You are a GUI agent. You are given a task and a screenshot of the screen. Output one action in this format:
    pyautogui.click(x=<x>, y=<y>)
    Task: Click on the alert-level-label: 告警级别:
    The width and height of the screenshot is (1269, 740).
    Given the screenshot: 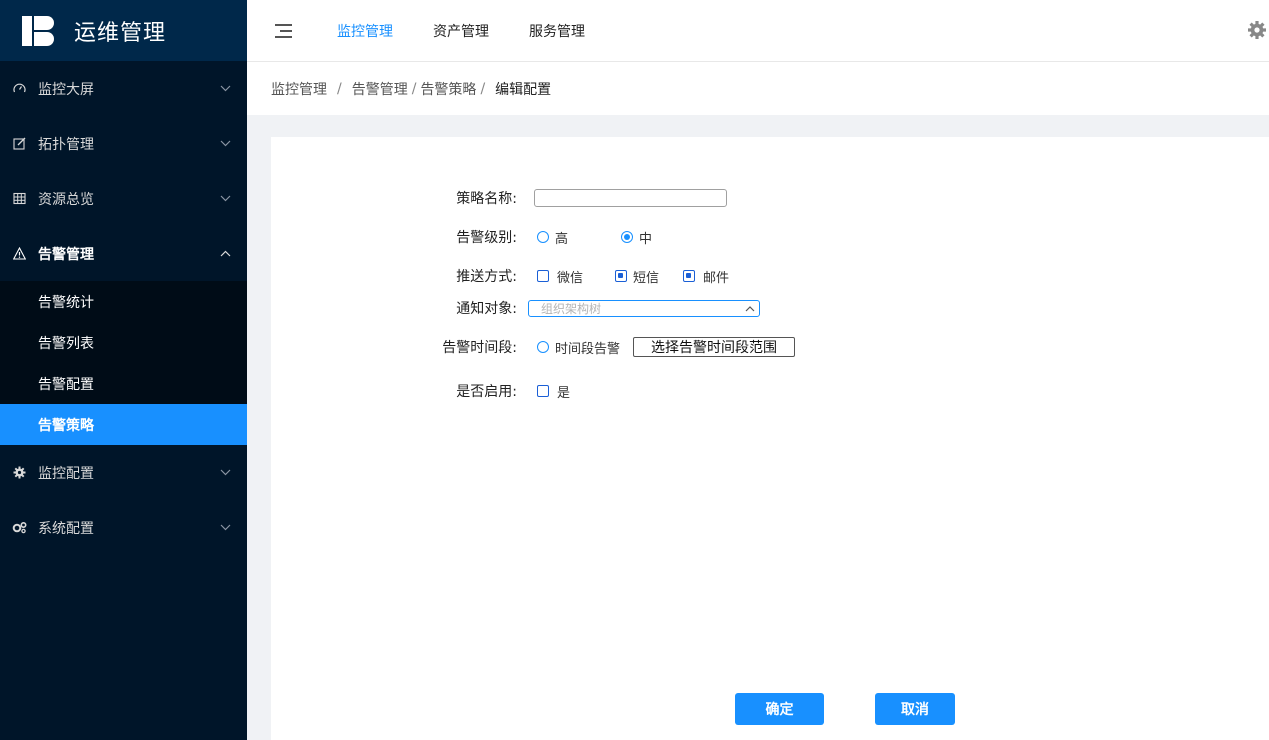 What is the action you would take?
    pyautogui.click(x=486, y=238)
    